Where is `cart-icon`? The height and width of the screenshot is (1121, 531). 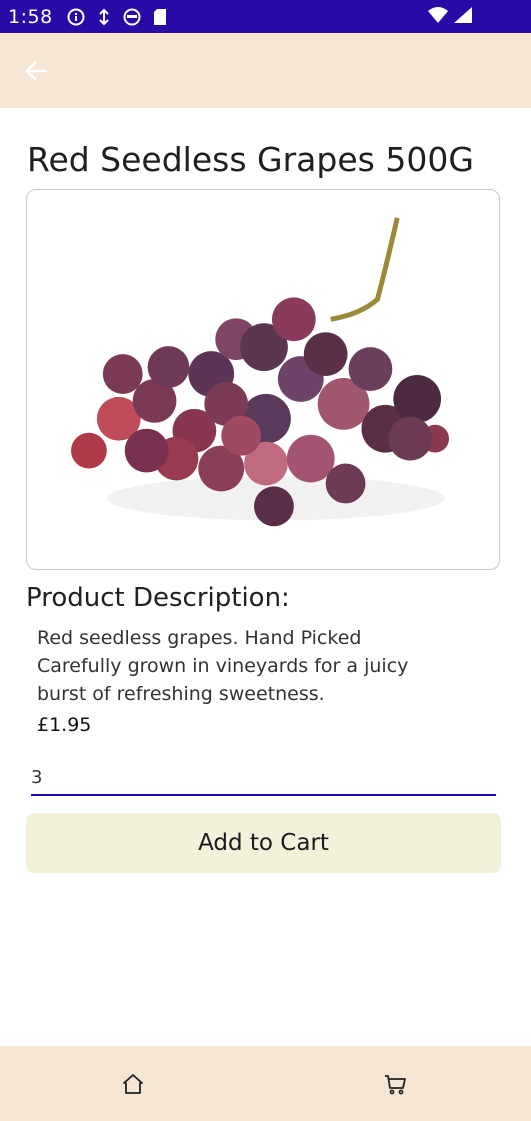 cart-icon is located at coordinates (395, 1084).